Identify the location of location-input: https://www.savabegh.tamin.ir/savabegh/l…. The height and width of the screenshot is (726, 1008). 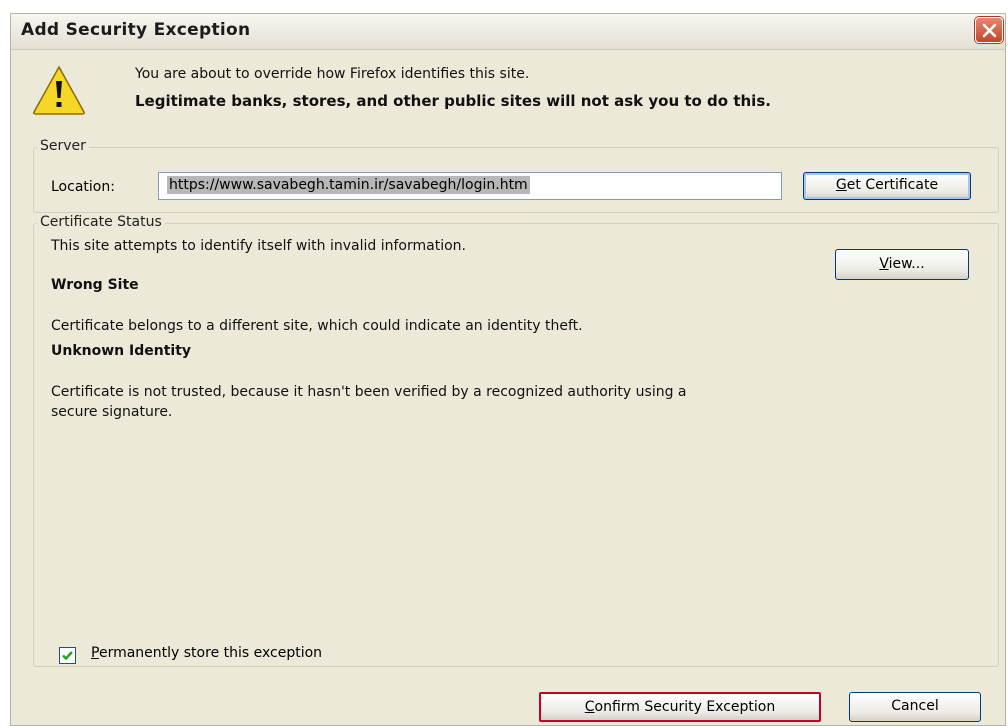
(470, 186).